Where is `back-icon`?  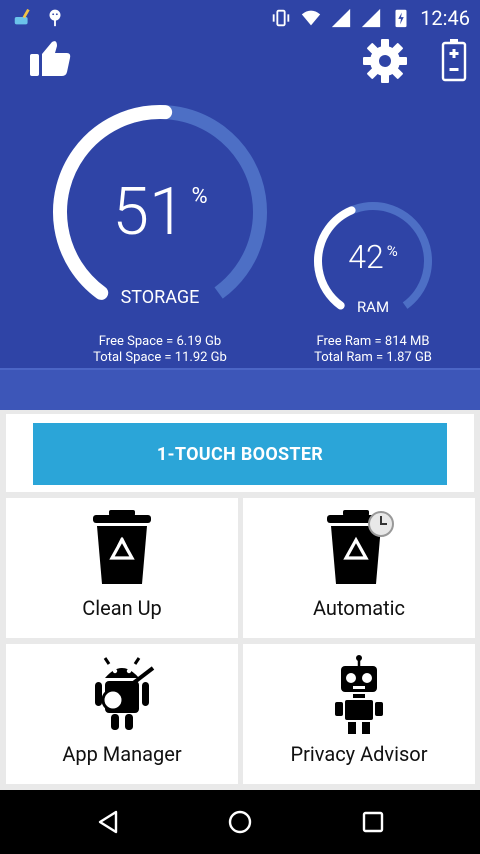
back-icon is located at coordinates (108, 822).